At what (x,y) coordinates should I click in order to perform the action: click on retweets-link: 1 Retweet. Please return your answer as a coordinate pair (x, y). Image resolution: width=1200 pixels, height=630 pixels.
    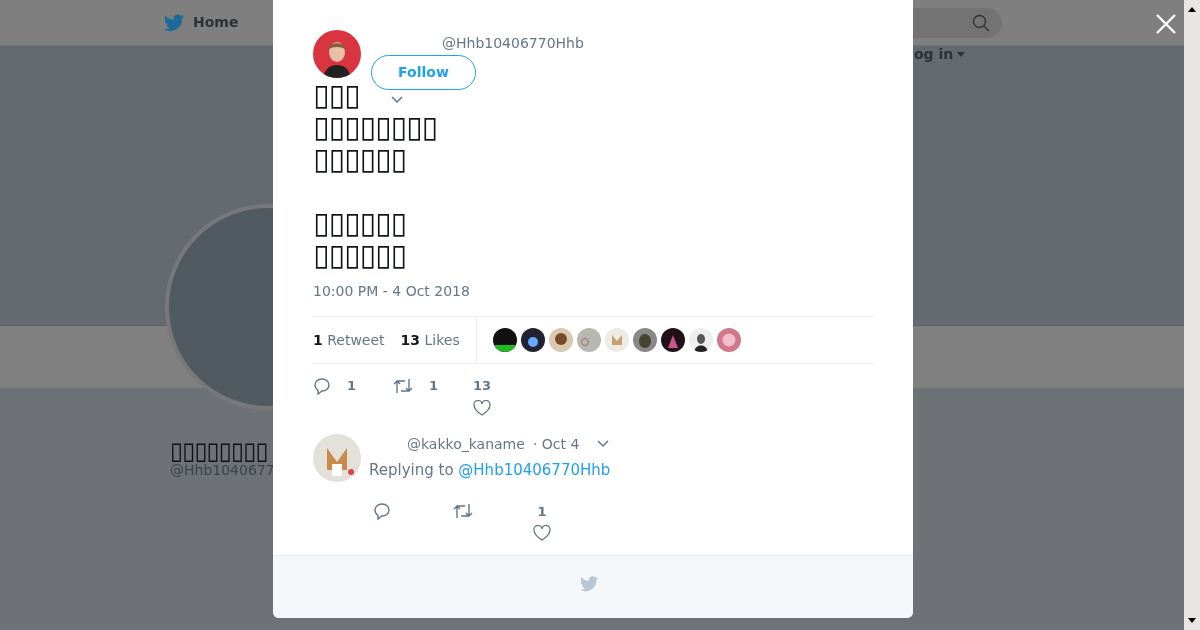
    Looking at the image, I should click on (349, 340).